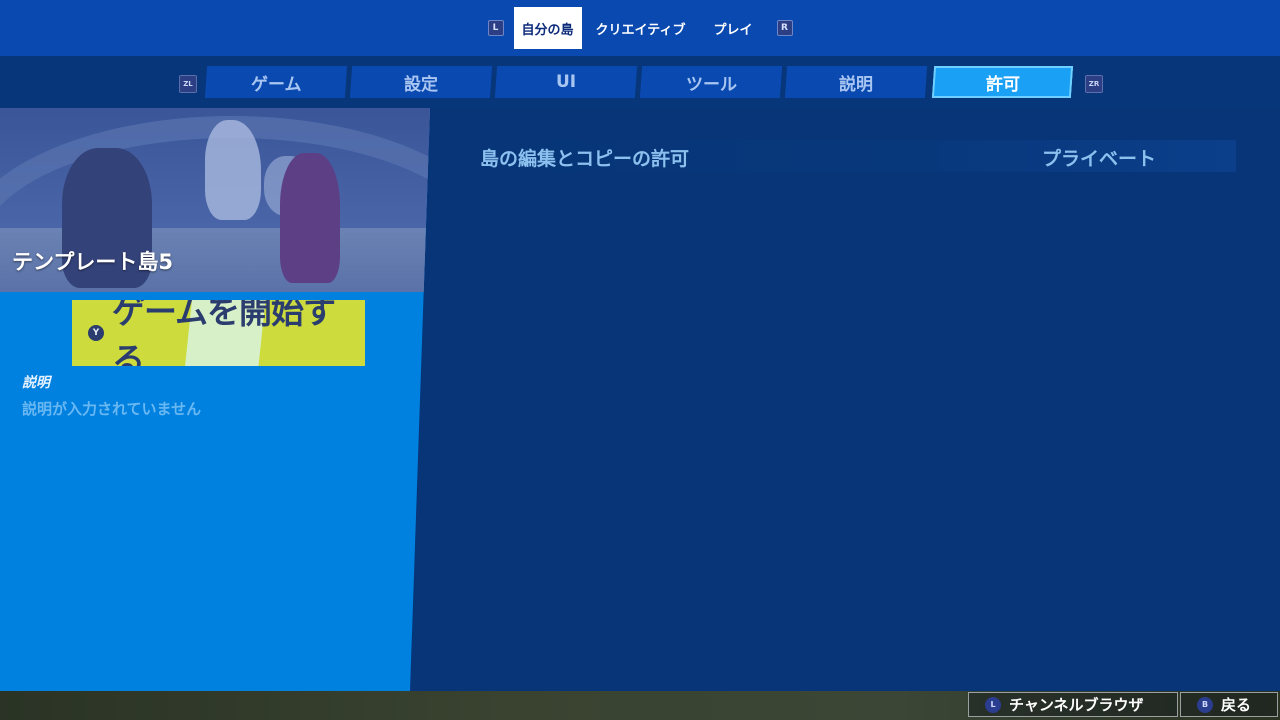 The height and width of the screenshot is (720, 1280). I want to click on y-button-icon: Y, so click(96, 333).